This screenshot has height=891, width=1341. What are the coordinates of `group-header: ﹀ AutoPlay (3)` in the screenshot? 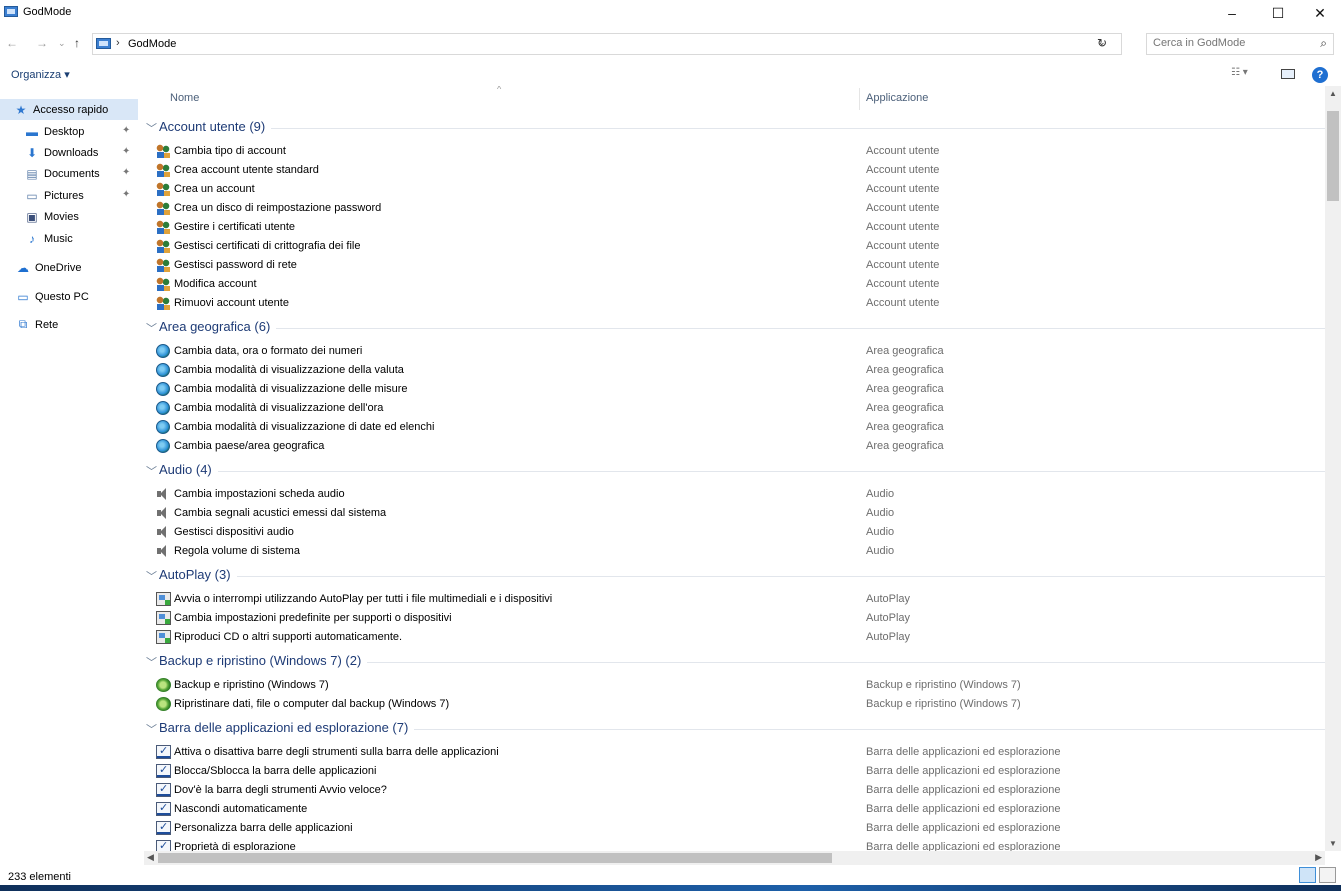 It's located at (734, 576).